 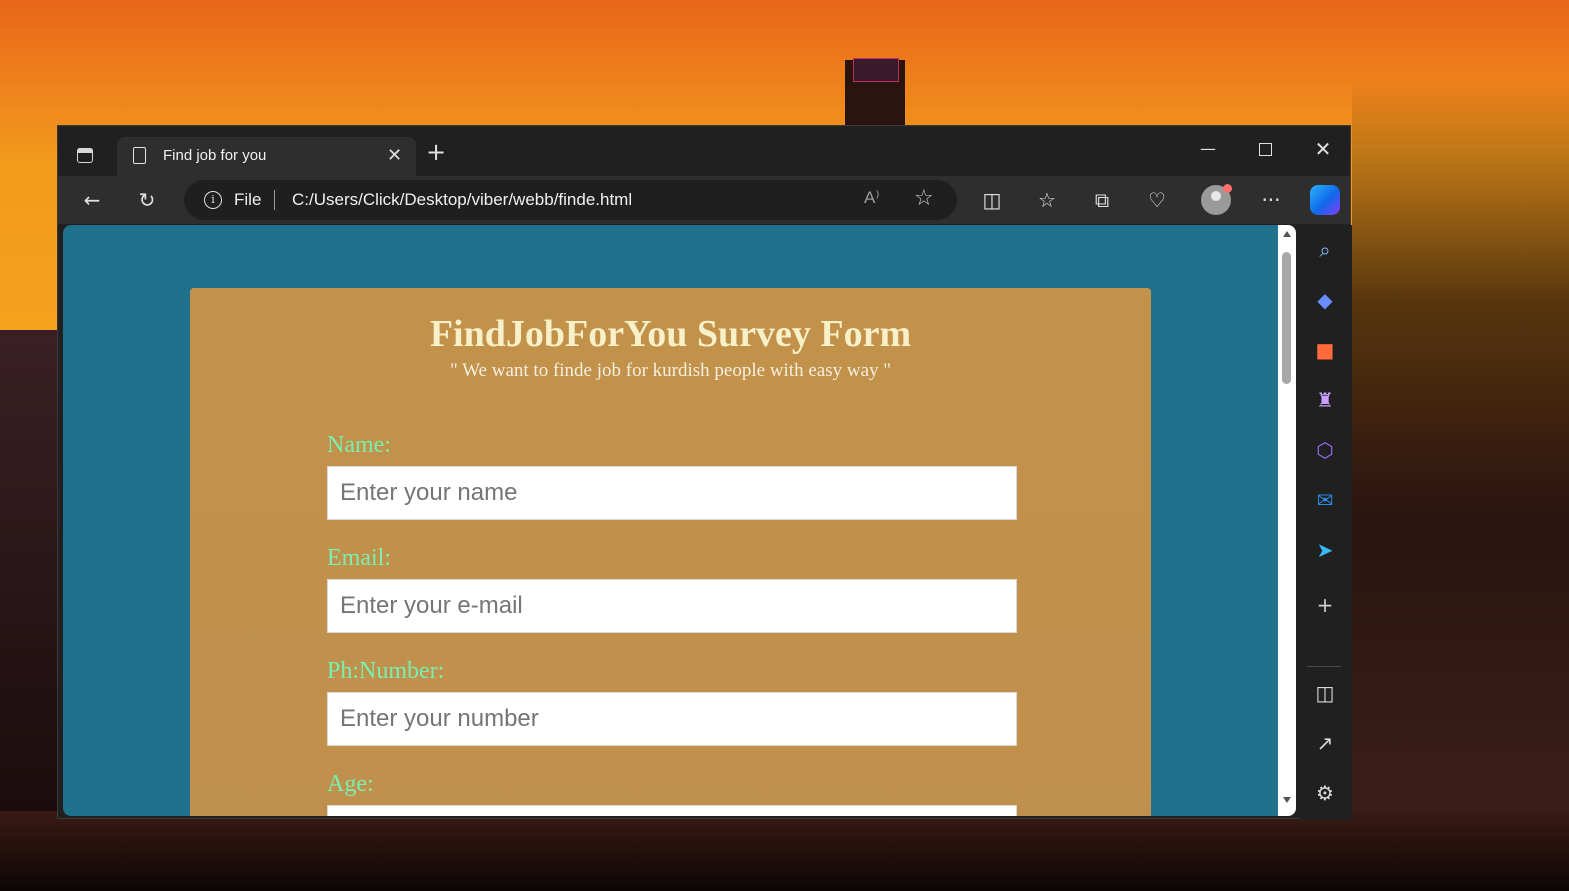 What do you see at coordinates (924, 198) in the screenshot?
I see `add-favorite-star-icon: ☆` at bounding box center [924, 198].